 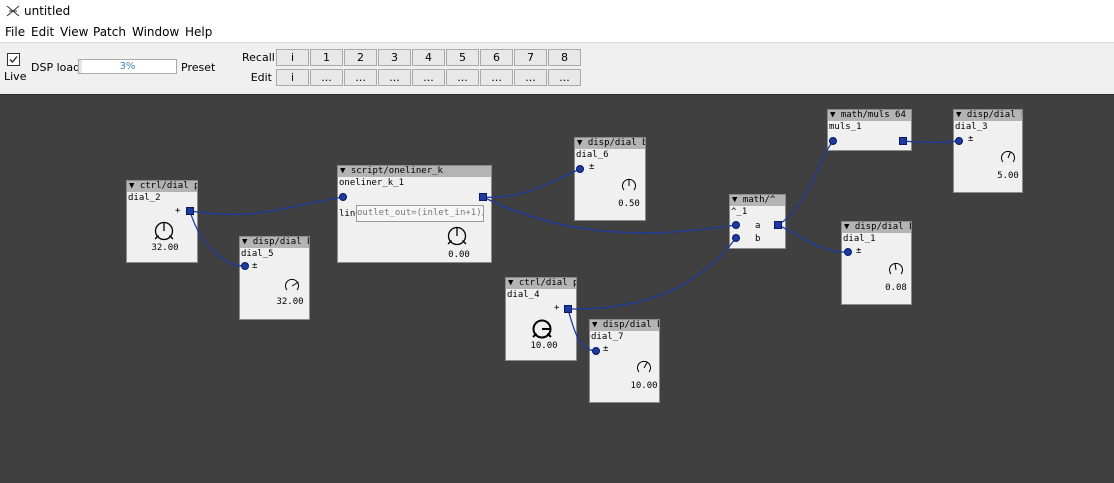 What do you see at coordinates (736, 225) in the screenshot?
I see `pow-inlet-a` at bounding box center [736, 225].